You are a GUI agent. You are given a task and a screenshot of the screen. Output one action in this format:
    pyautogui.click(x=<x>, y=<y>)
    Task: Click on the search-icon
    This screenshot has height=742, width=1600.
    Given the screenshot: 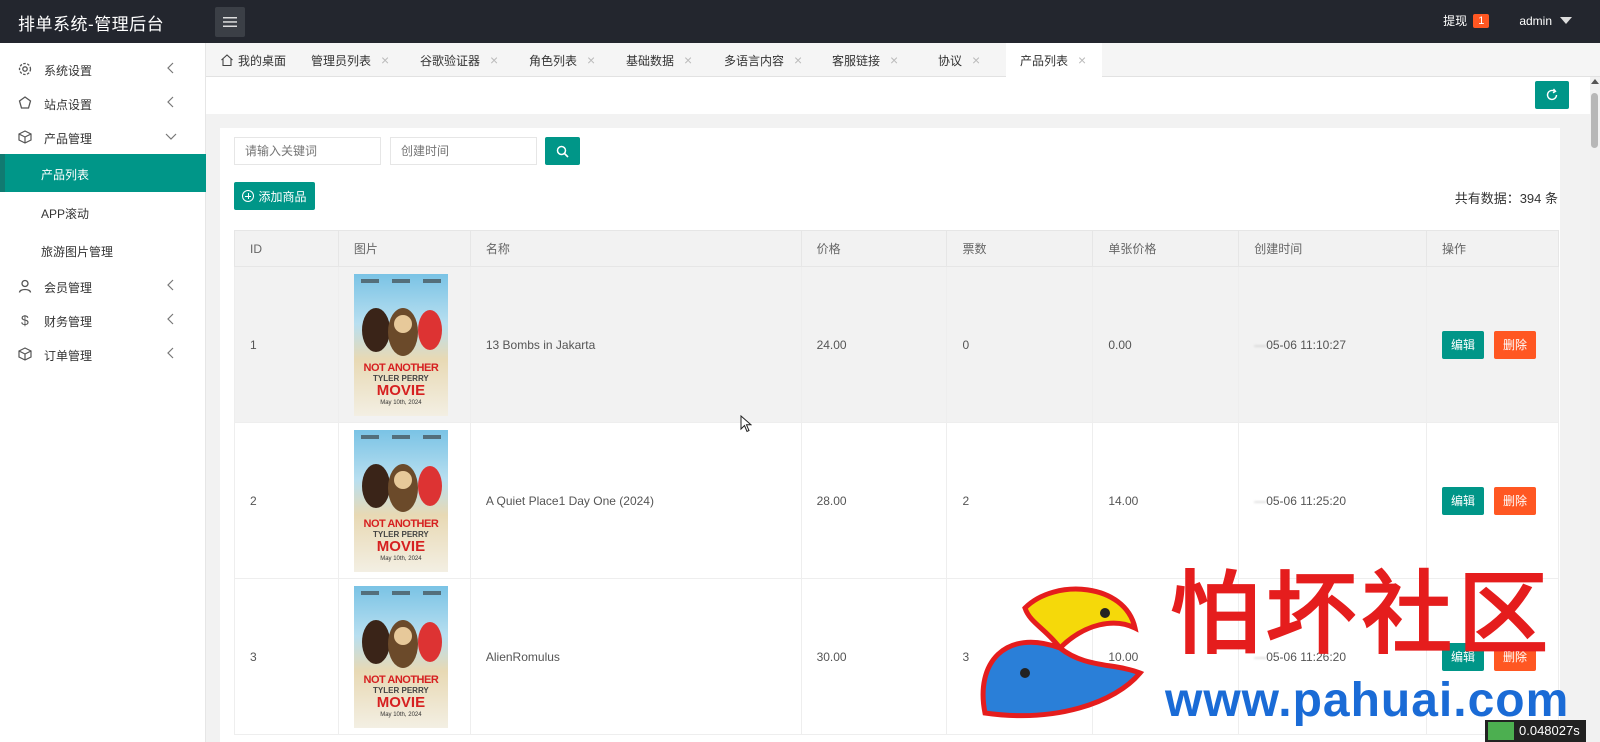 What is the action you would take?
    pyautogui.click(x=562, y=151)
    